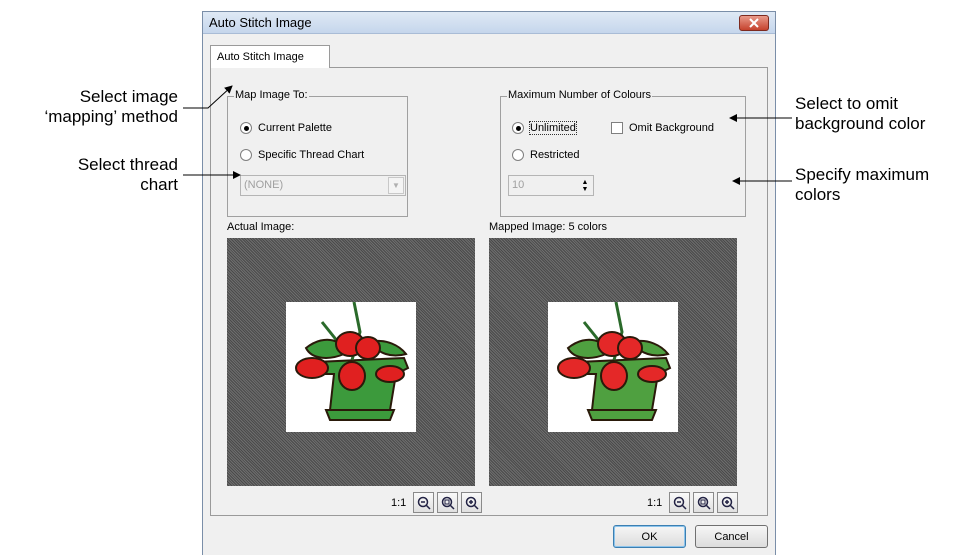  I want to click on mapped-zoom-in-button, so click(728, 502).